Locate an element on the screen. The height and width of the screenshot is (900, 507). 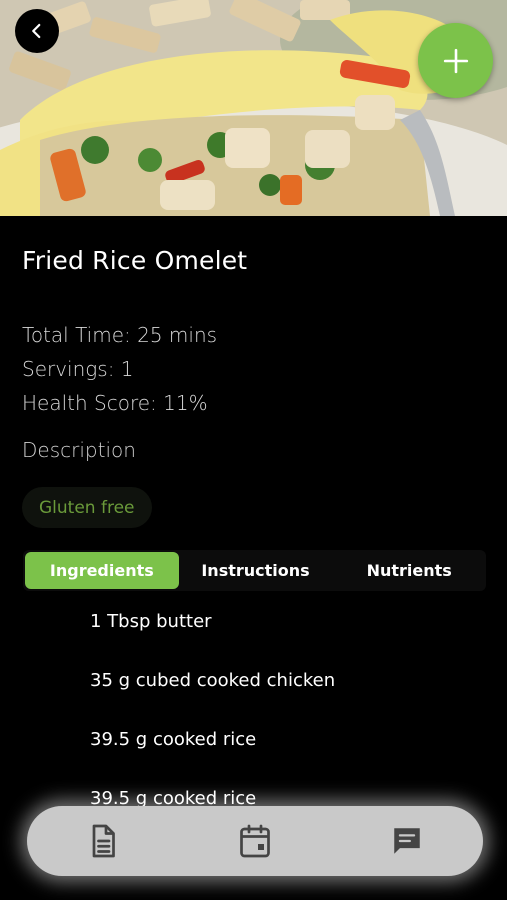
document-icon is located at coordinates (103, 841).